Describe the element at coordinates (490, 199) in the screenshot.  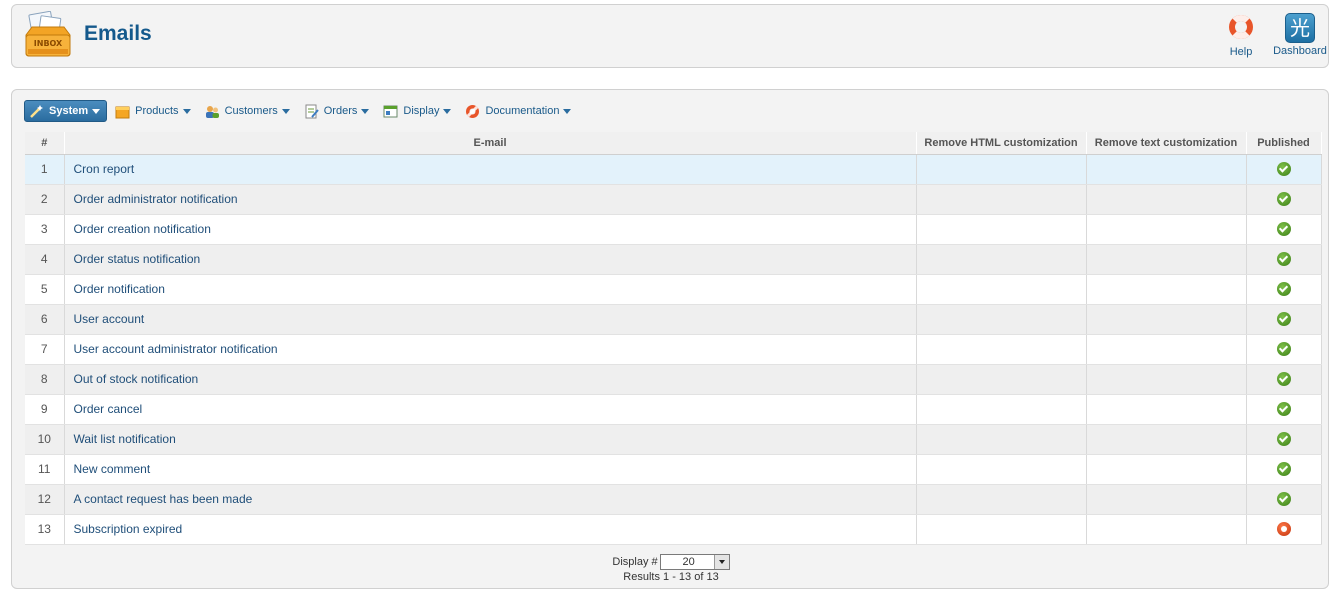
I see `email-link: Order administrator notification` at that location.